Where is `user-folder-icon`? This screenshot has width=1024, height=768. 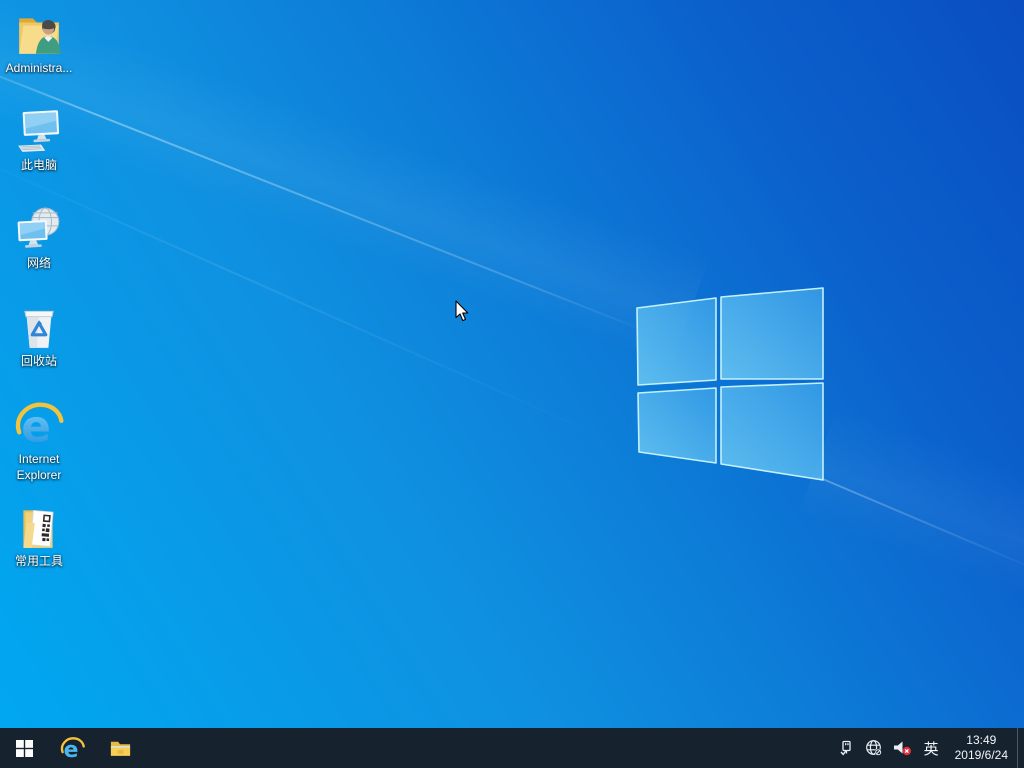
user-folder-icon is located at coordinates (40, 36).